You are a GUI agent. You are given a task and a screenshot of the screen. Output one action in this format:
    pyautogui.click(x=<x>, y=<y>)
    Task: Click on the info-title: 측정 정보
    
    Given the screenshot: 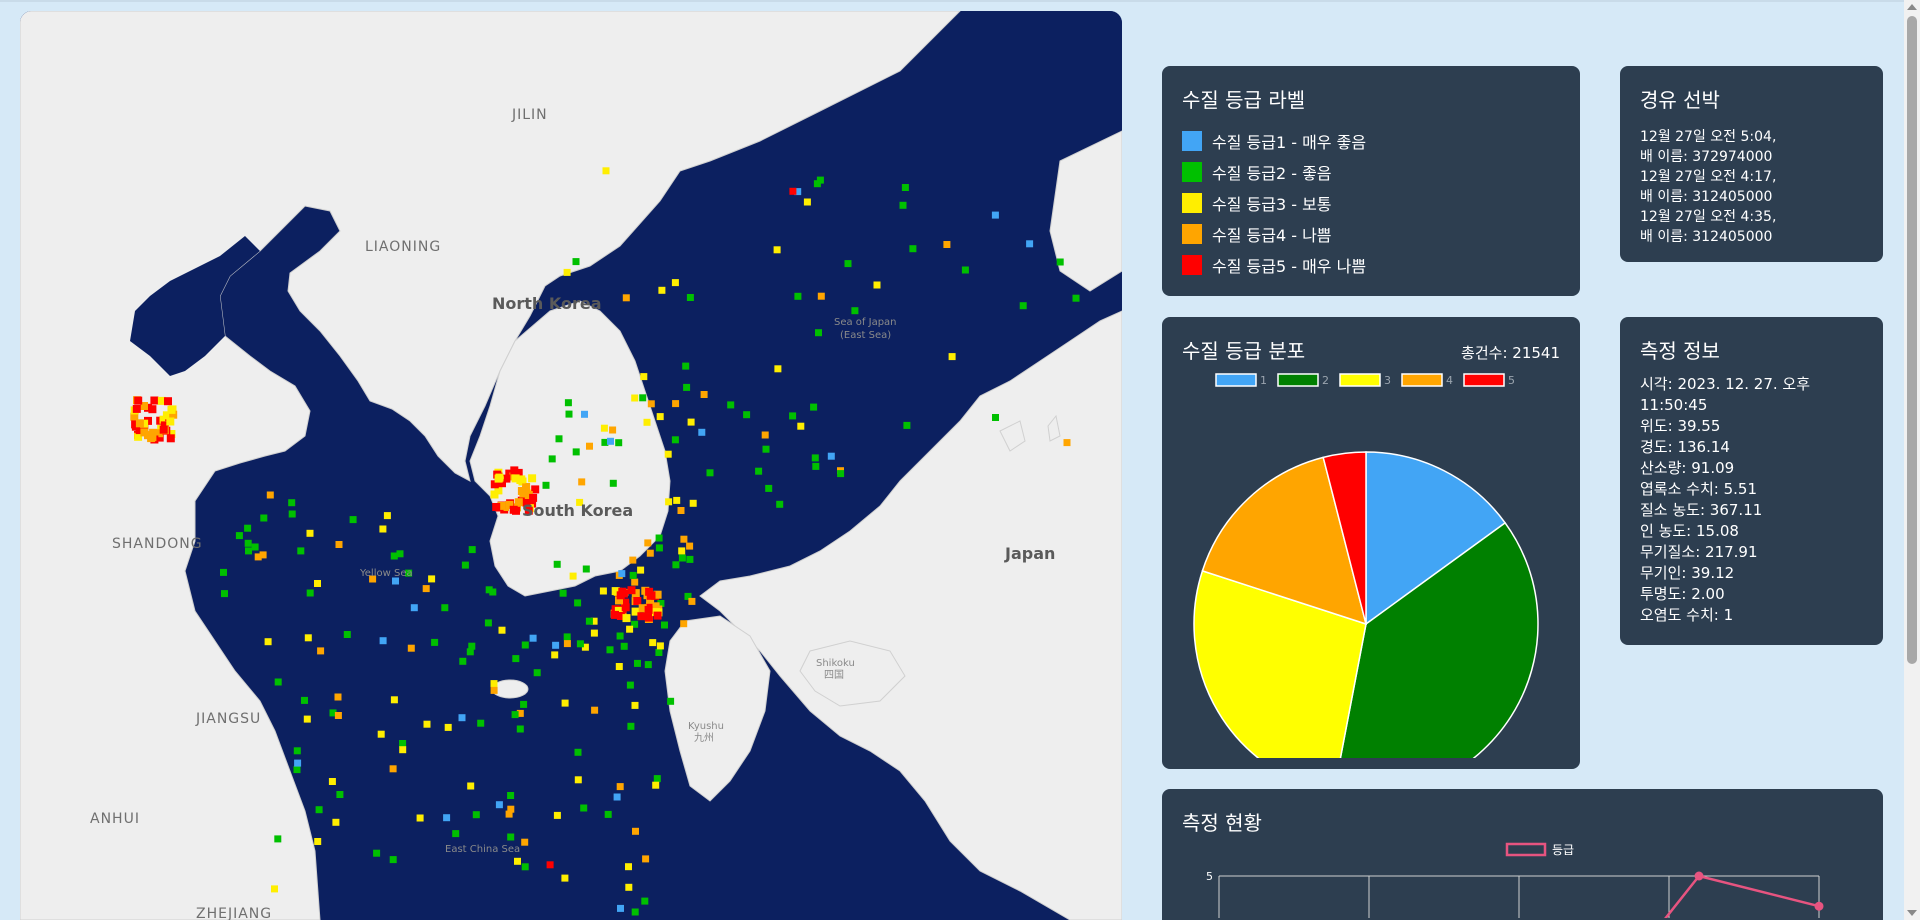 What is the action you would take?
    pyautogui.click(x=1680, y=351)
    